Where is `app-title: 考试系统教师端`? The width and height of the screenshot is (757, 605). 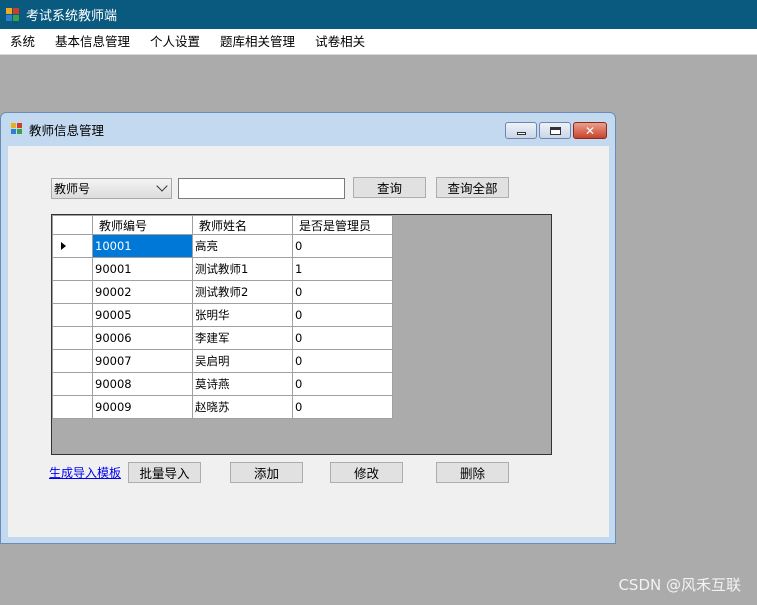 app-title: 考试系统教师端 is located at coordinates (72, 16).